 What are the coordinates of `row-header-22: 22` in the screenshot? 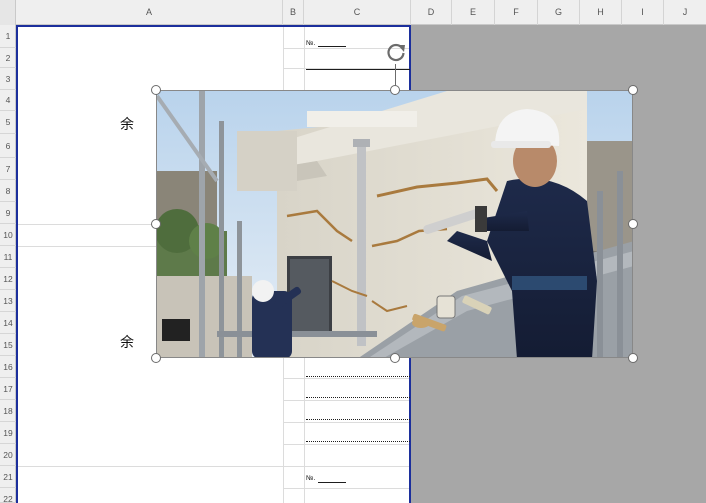 It's located at (8, 495).